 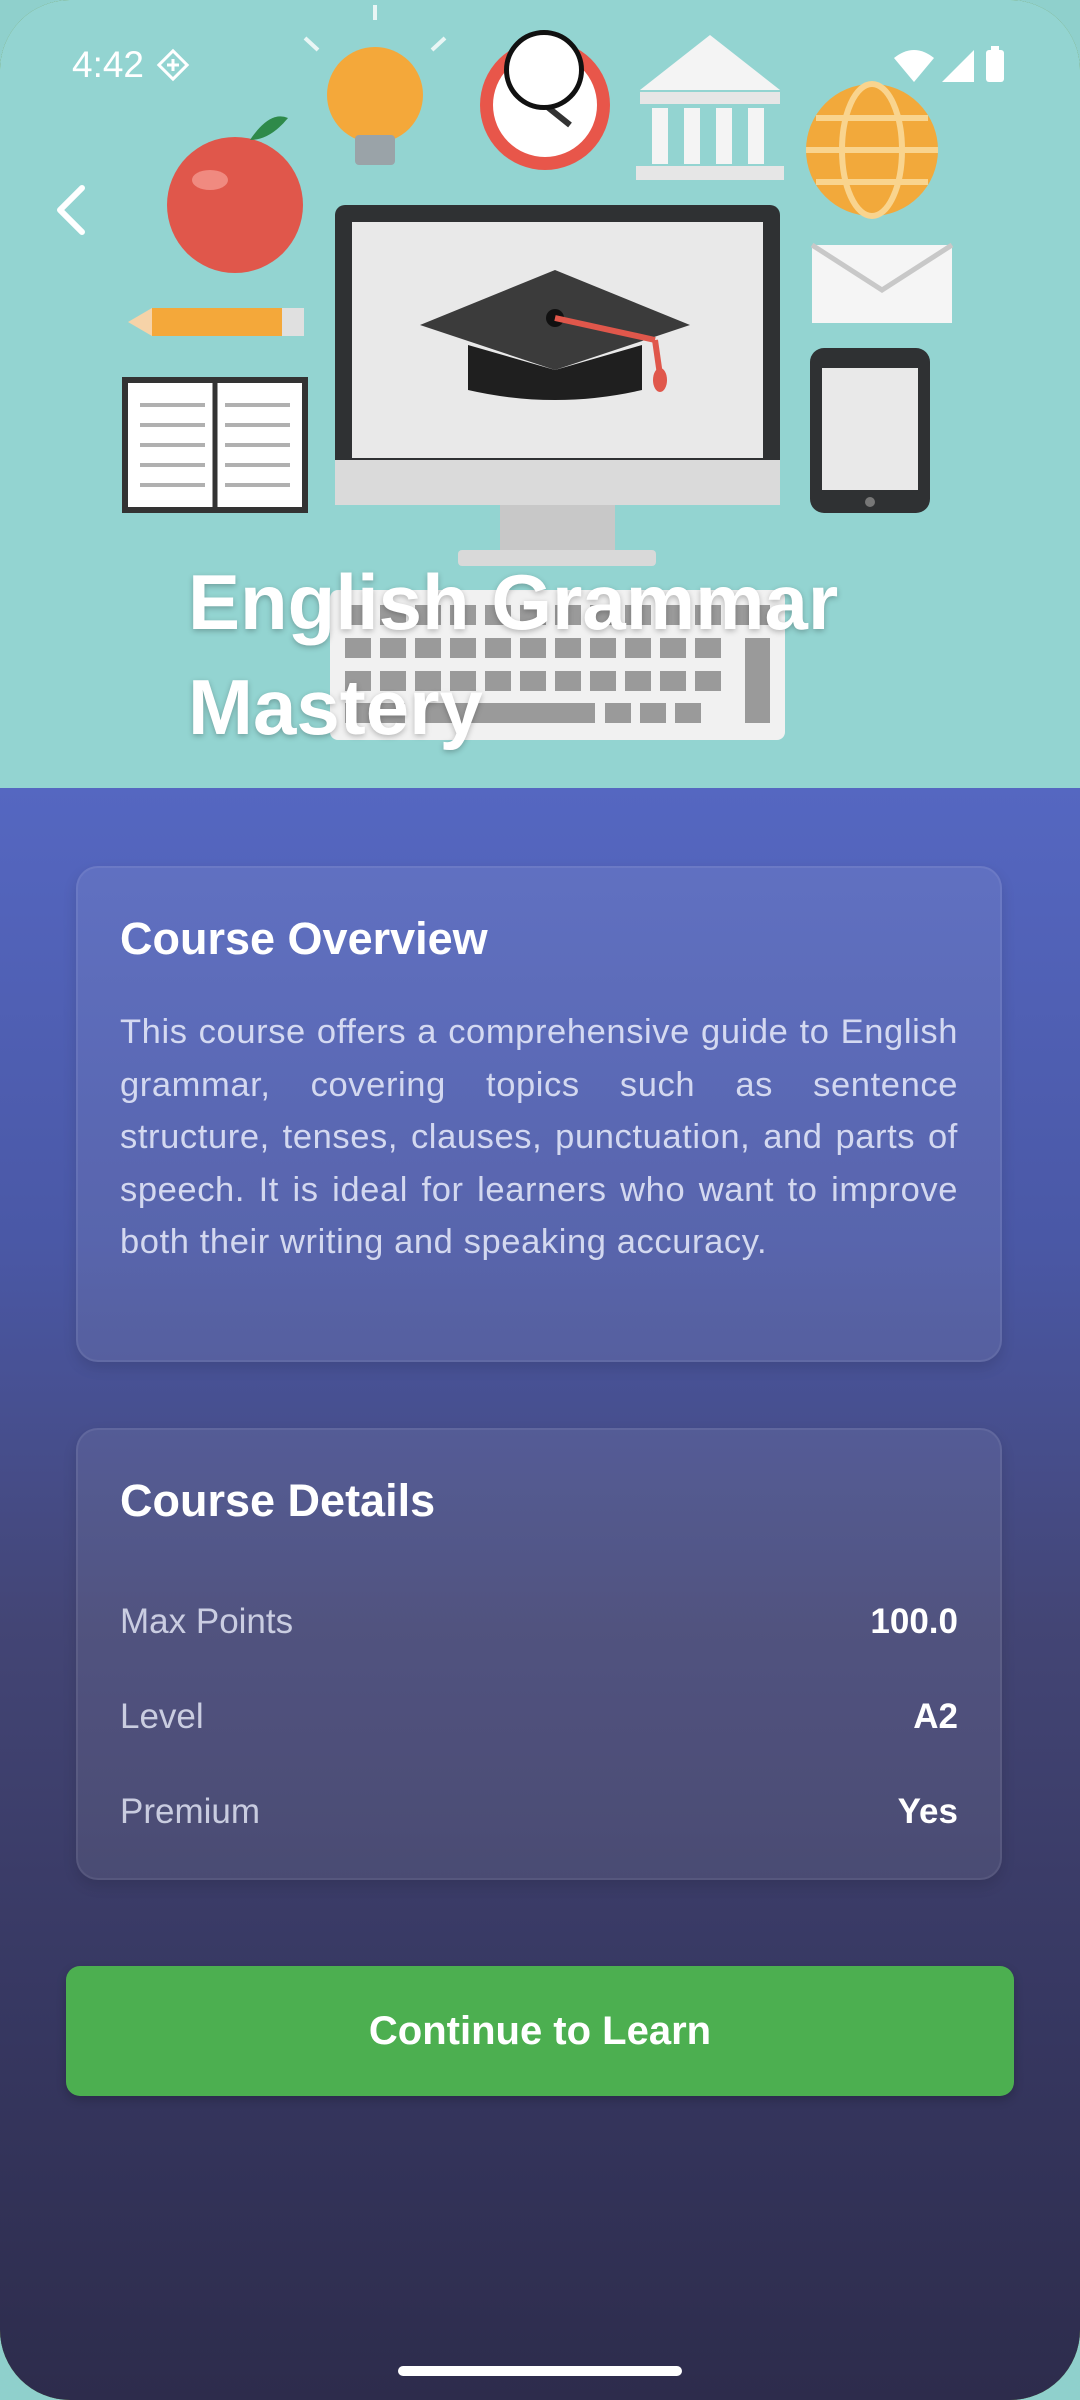 I want to click on detail-value: A2, so click(x=935, y=1716).